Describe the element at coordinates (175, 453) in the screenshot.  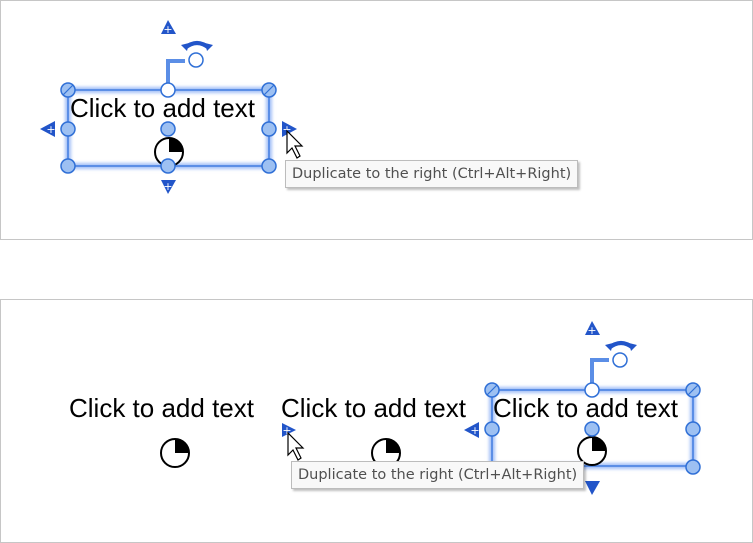
I see `pie-chart-icon` at that location.